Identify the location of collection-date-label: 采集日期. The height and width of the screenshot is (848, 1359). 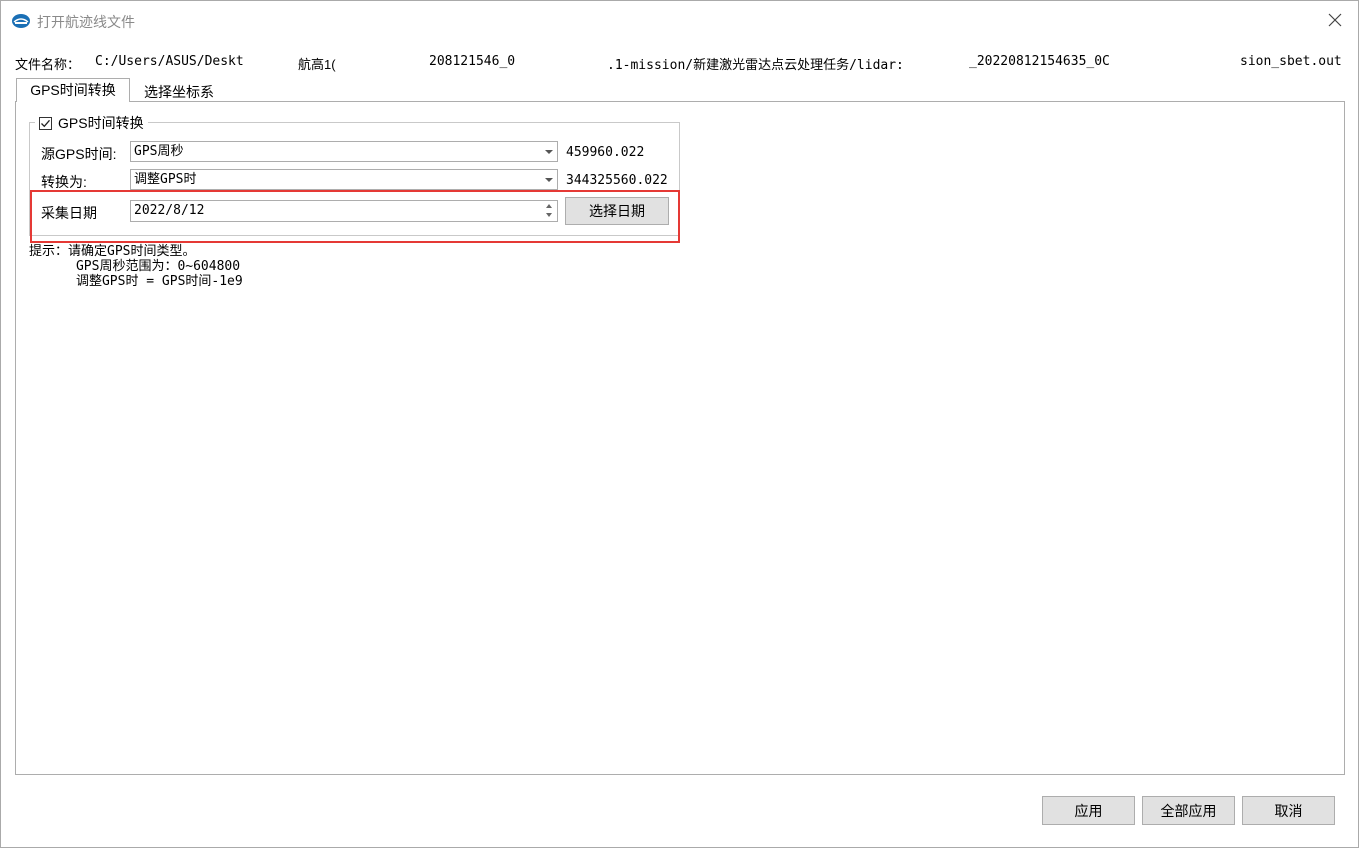
(69, 213).